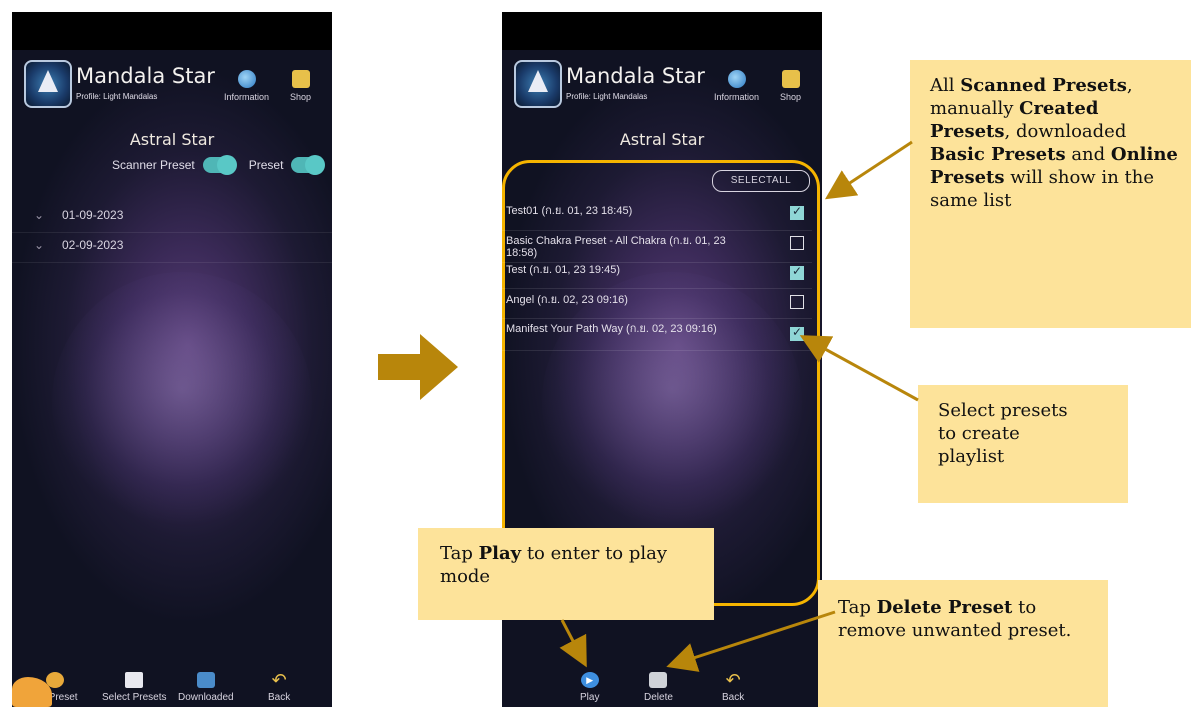 The width and height of the screenshot is (1191, 707). I want to click on preset-name: Test01 (ก.ย. 01, 23 18:45), so click(569, 211).